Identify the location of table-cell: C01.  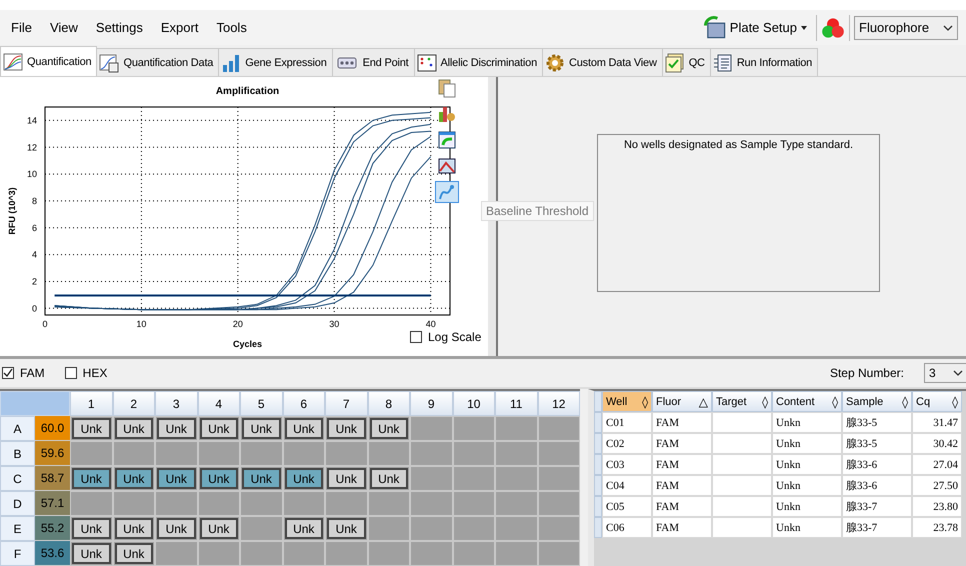
(627, 422).